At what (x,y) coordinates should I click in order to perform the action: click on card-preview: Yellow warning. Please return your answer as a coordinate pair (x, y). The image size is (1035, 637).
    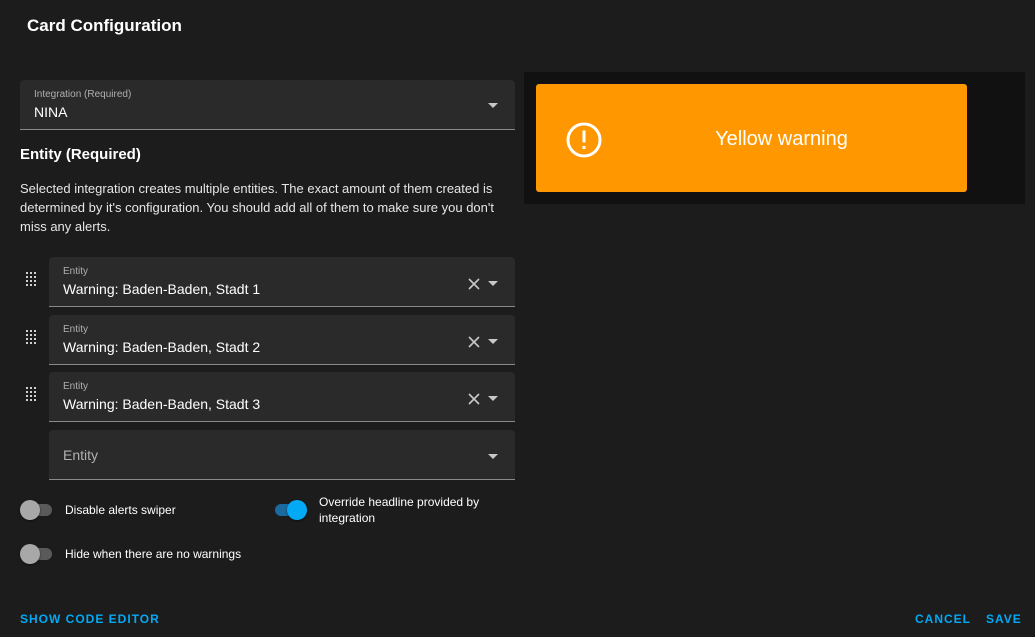
    Looking at the image, I should click on (774, 138).